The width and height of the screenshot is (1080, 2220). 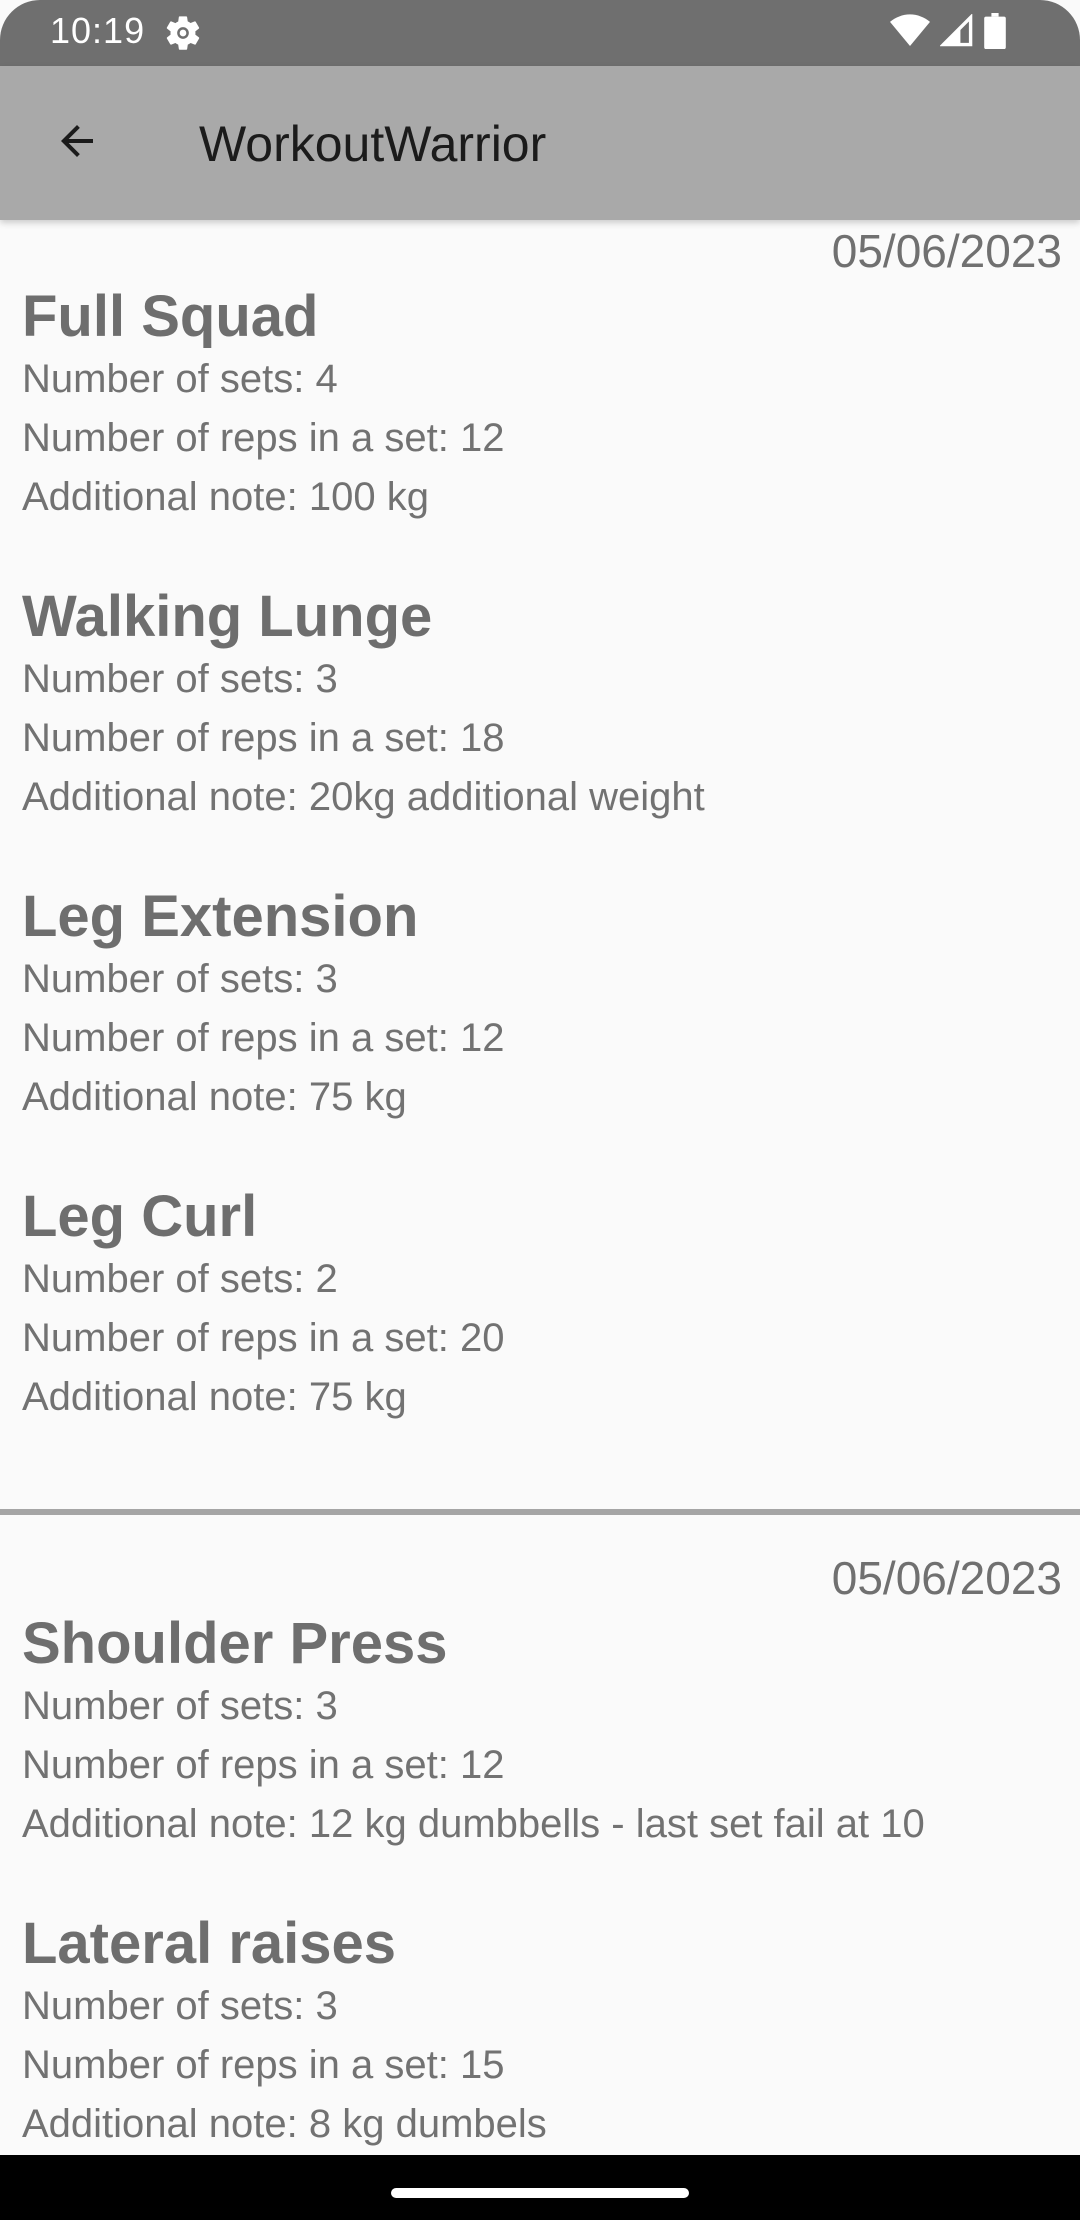 What do you see at coordinates (910, 33) in the screenshot?
I see `wifi-icon` at bounding box center [910, 33].